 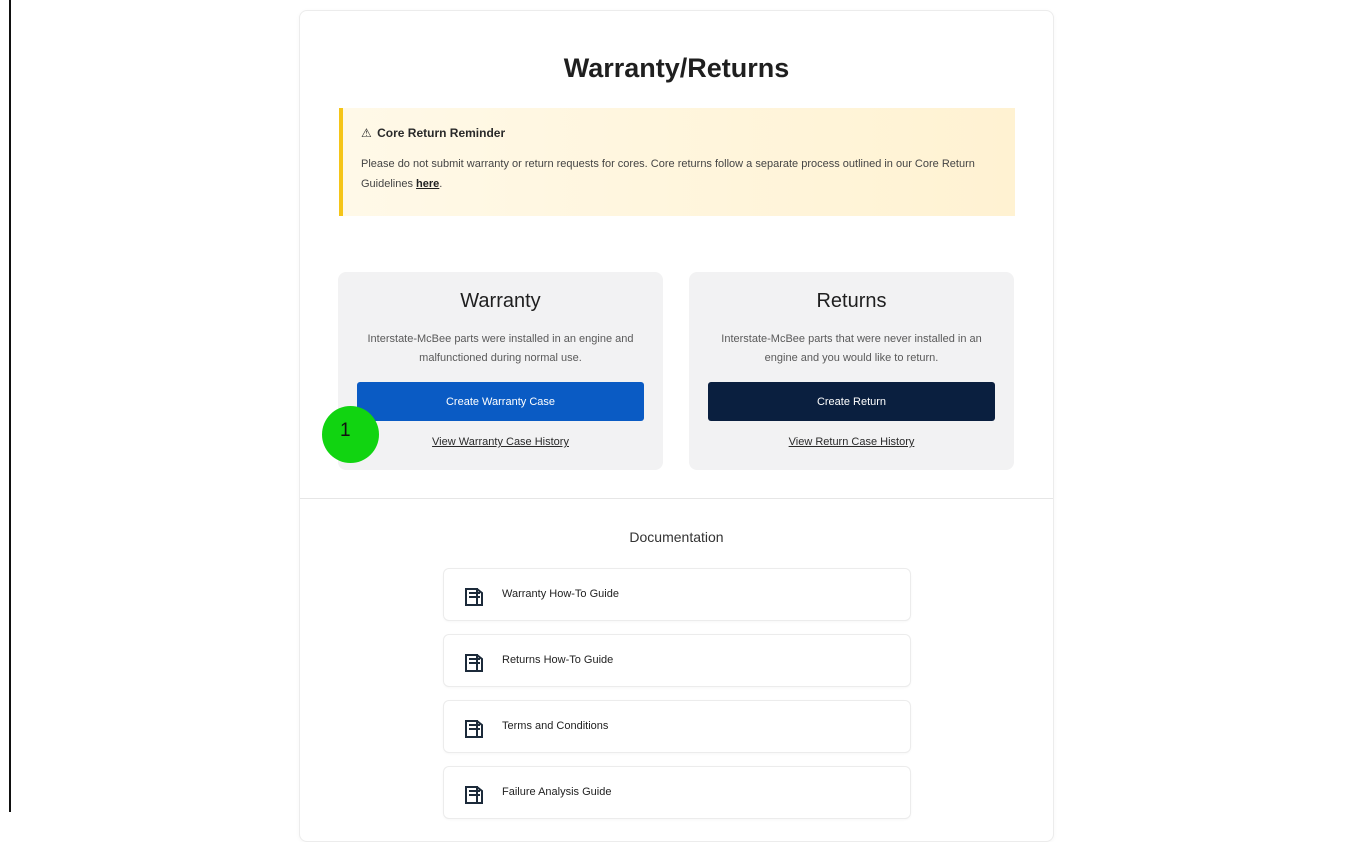 I want to click on section-divider, so click(x=676, y=498).